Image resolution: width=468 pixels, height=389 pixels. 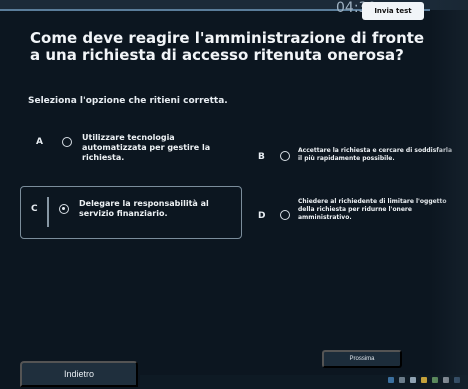 What do you see at coordinates (393, 11) in the screenshot?
I see `submit-test-button: Invia test` at bounding box center [393, 11].